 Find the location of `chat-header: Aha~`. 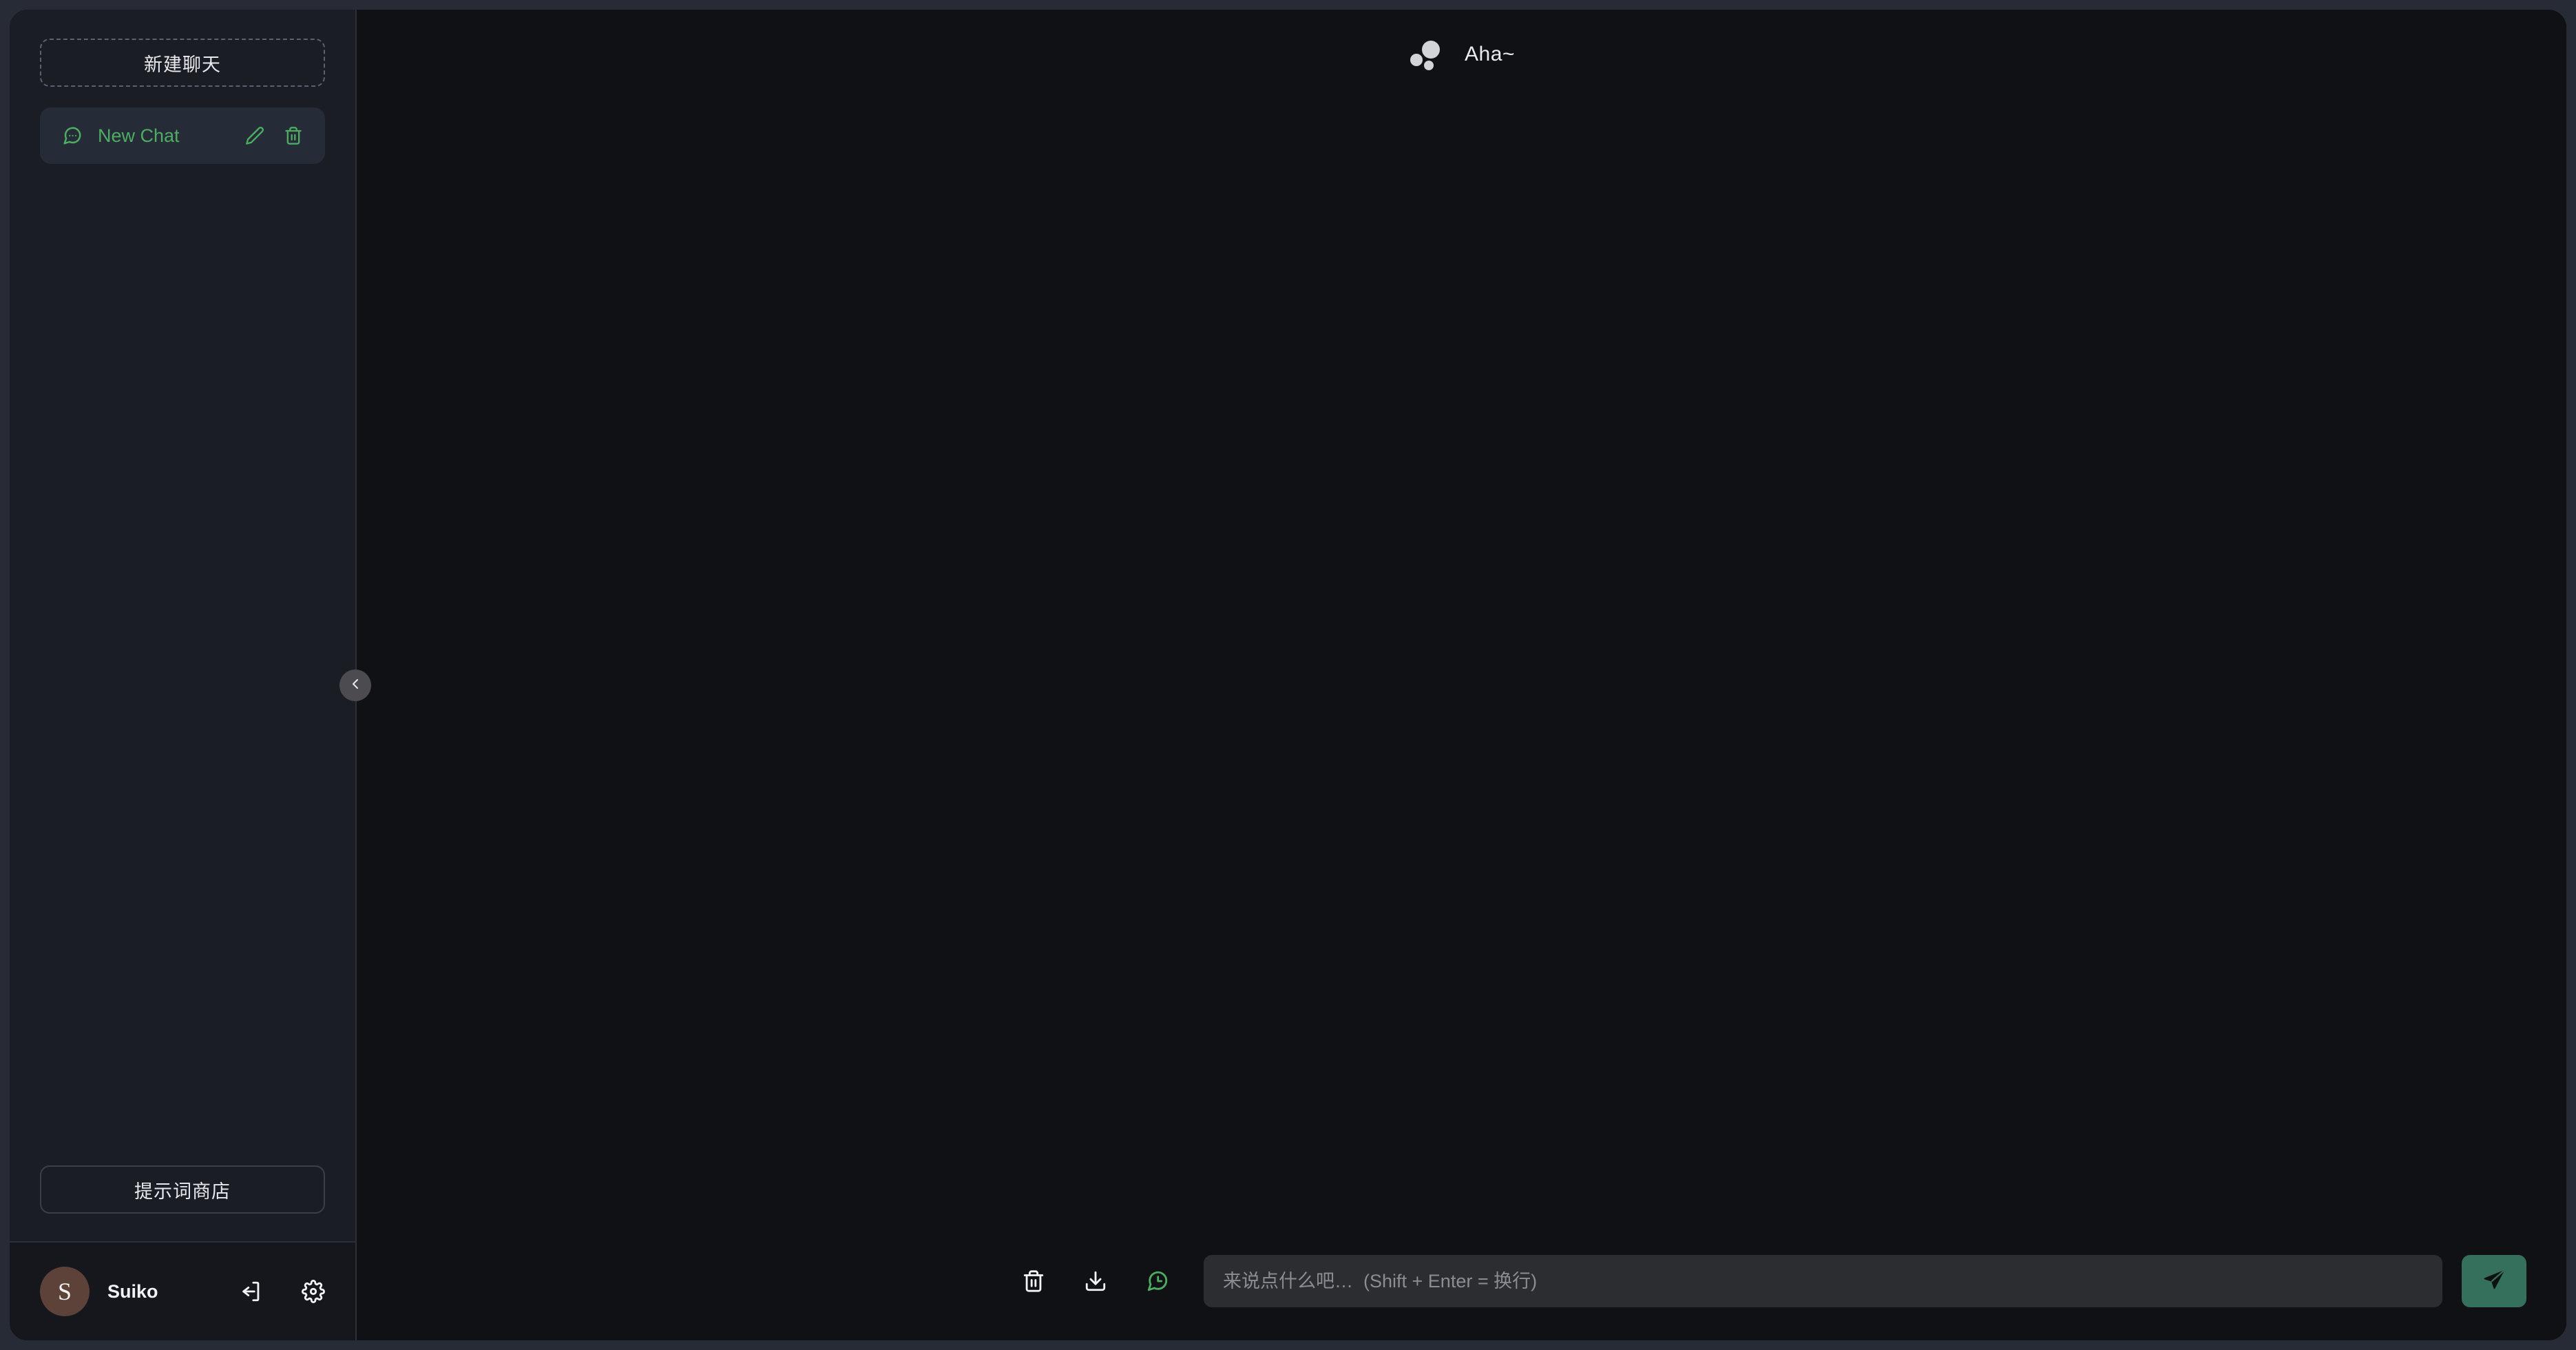

chat-header: Aha~ is located at coordinates (1461, 55).